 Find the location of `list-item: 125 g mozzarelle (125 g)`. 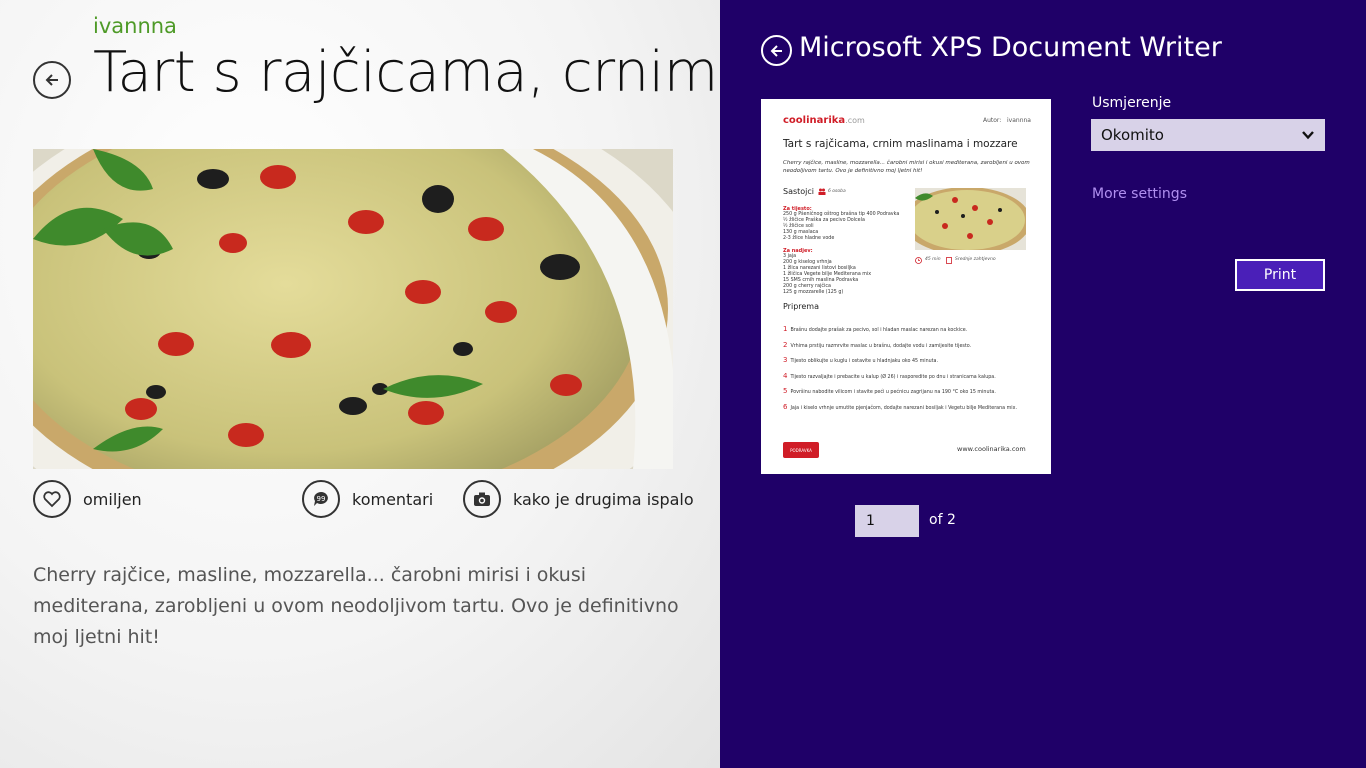

list-item: 125 g mozzarelle (125 g) is located at coordinates (813, 292).